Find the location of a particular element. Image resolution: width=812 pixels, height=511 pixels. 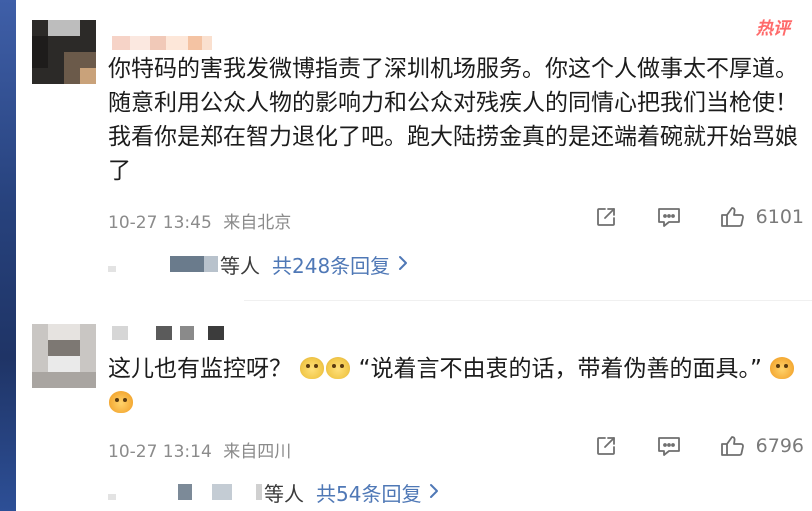

background-window-edge is located at coordinates (8, 255).